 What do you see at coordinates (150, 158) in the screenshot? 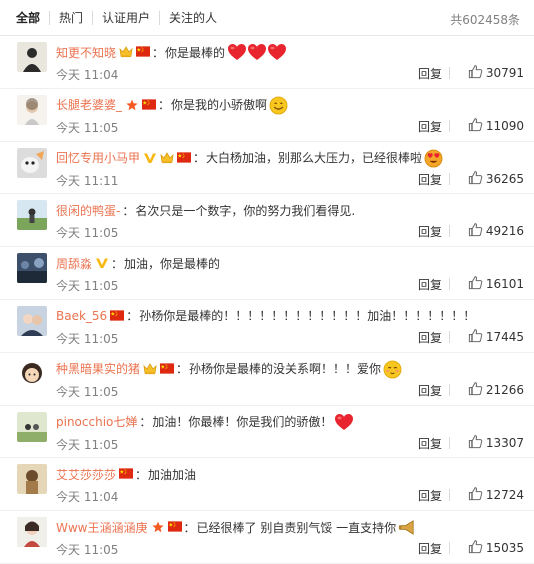
I see `verified-v-icon` at bounding box center [150, 158].